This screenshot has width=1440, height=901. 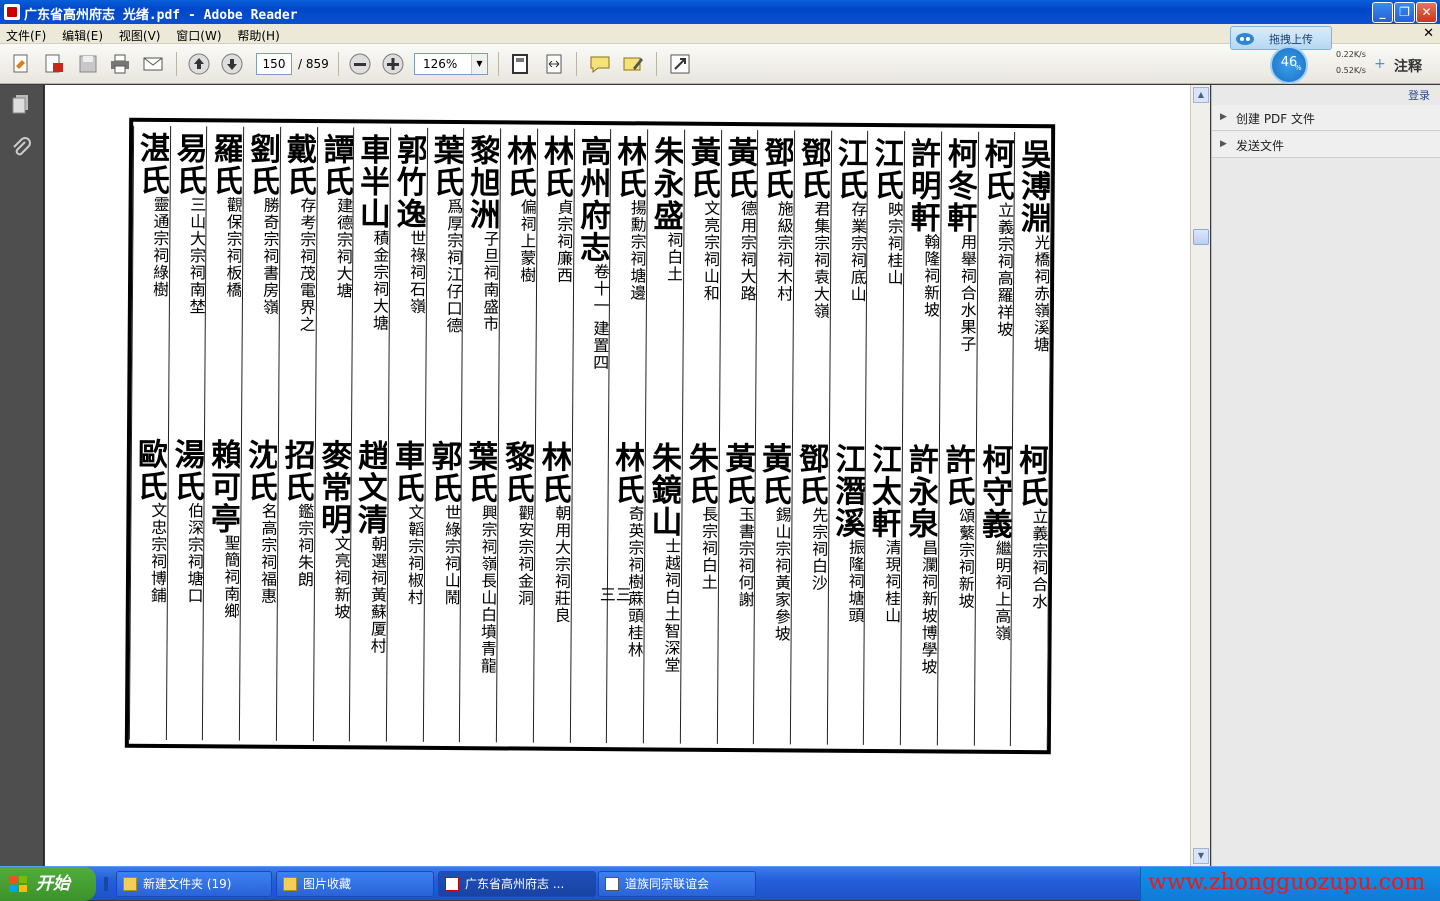 I want to click on network-speed-widget: 46 % 0.22K/s 0.52K/s +, so click(x=1329, y=65).